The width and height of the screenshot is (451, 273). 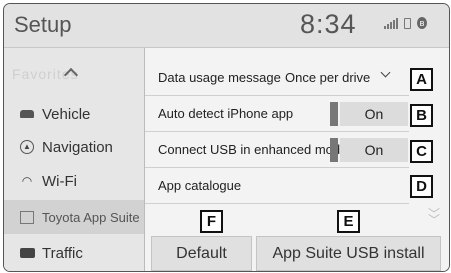 I want to click on auto-detect-label: Auto detect iPhone app, so click(x=226, y=113).